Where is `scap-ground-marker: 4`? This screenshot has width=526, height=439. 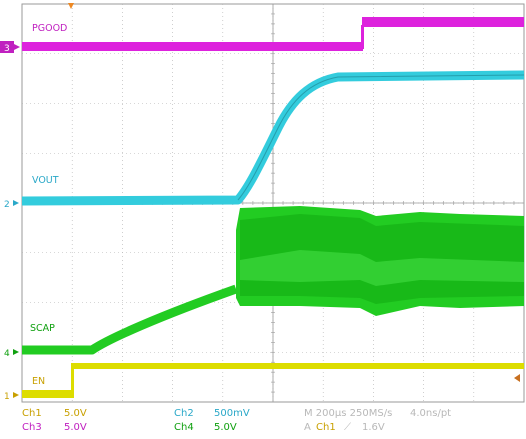 scap-ground-marker: 4 is located at coordinates (11, 354).